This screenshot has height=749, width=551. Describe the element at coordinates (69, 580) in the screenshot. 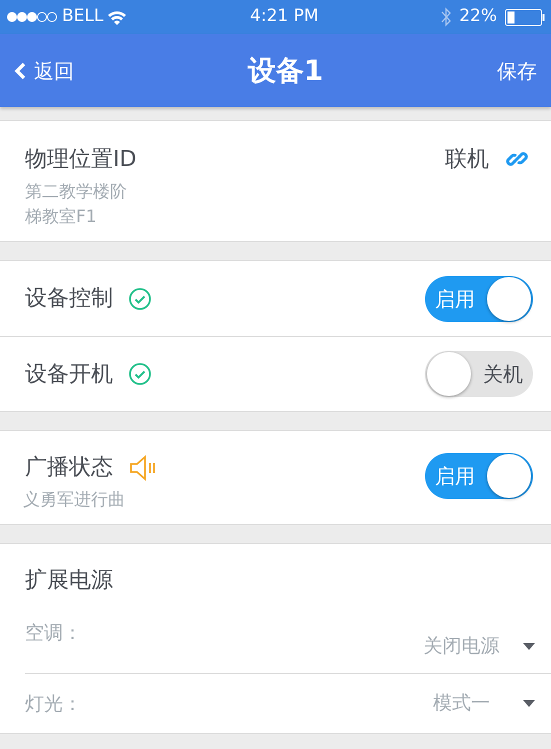

I see `section-title: 扩展电源` at that location.